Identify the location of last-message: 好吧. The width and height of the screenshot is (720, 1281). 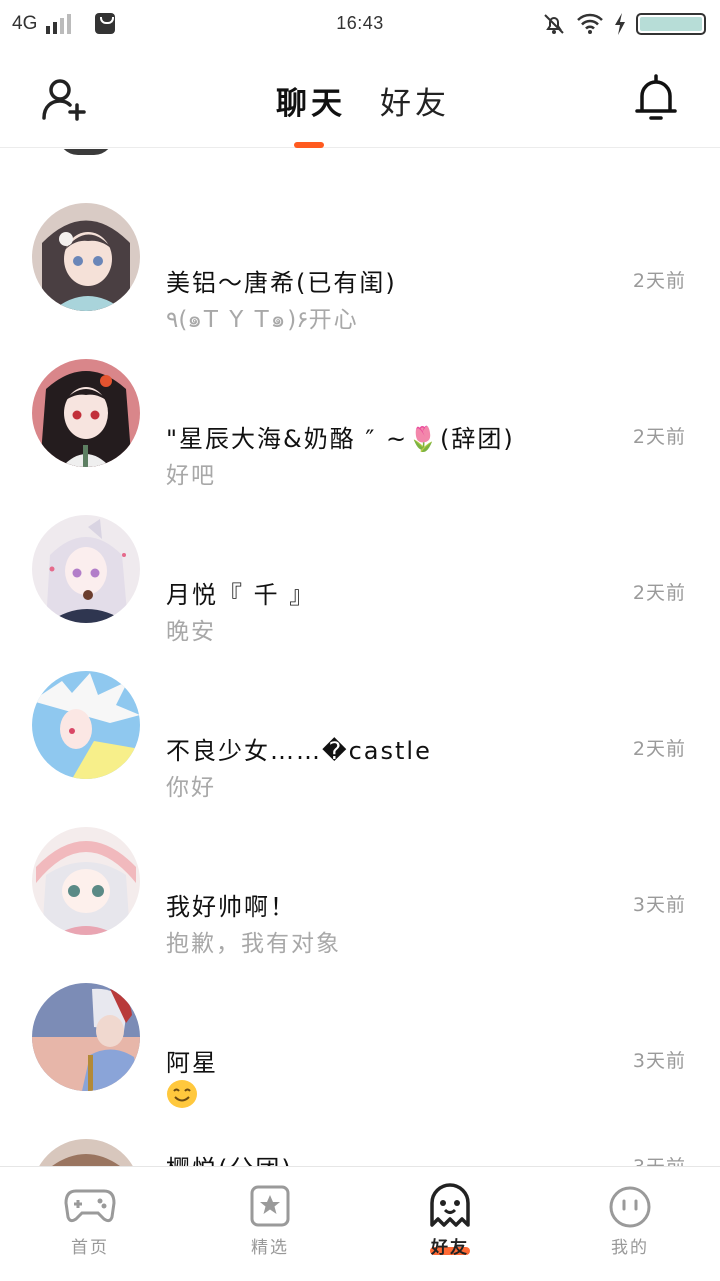
(191, 476).